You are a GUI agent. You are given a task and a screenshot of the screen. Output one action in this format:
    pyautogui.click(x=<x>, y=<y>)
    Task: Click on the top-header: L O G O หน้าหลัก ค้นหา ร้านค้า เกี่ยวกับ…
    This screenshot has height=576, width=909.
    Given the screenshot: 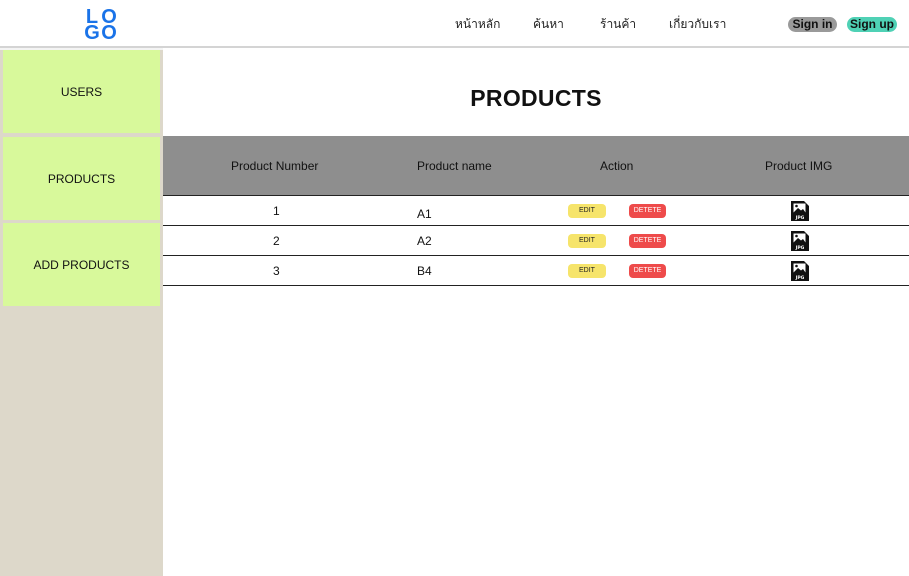 What is the action you would take?
    pyautogui.click(x=454, y=23)
    